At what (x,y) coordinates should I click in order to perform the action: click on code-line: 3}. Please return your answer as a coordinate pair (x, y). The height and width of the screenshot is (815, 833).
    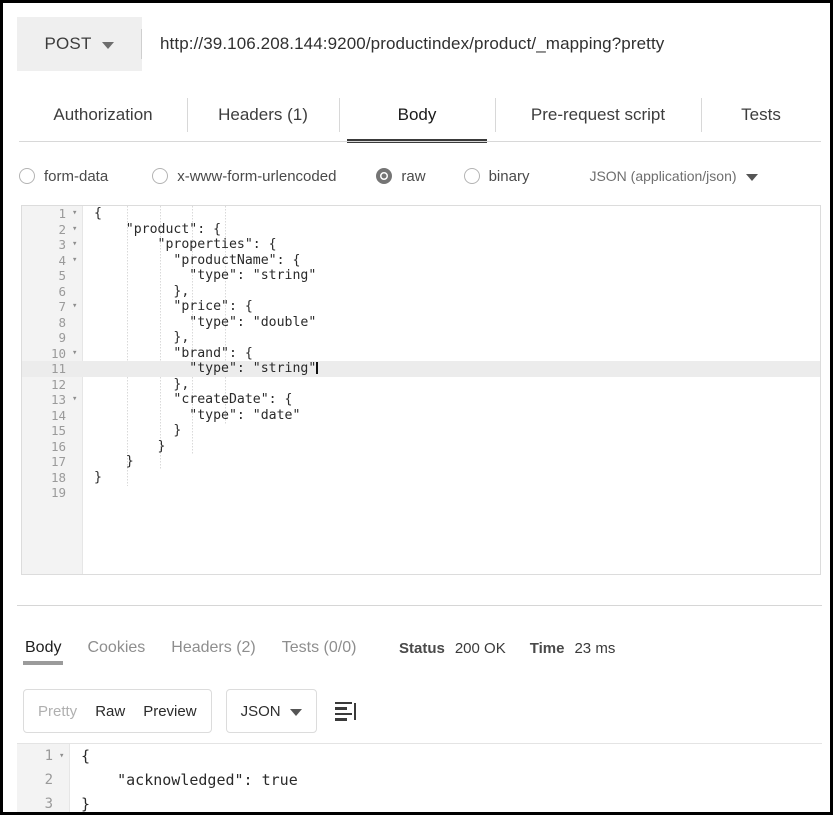
    Looking at the image, I should click on (419, 802).